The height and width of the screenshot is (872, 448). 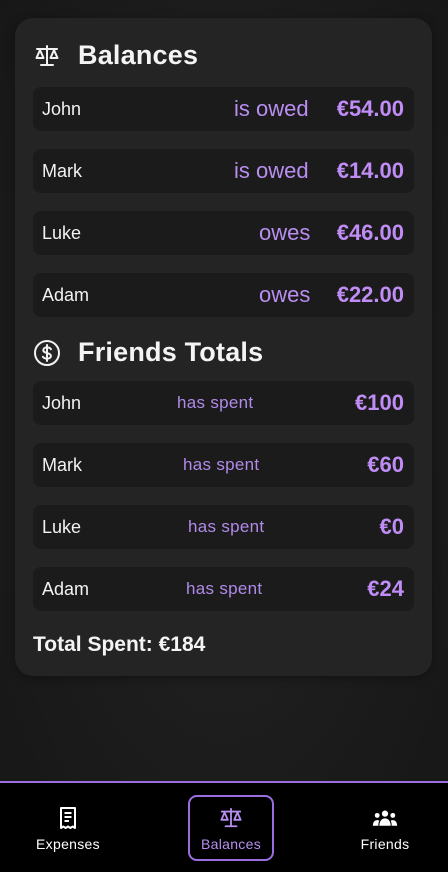 I want to click on friend-total-row: Adam has spent €24, so click(x=223, y=589).